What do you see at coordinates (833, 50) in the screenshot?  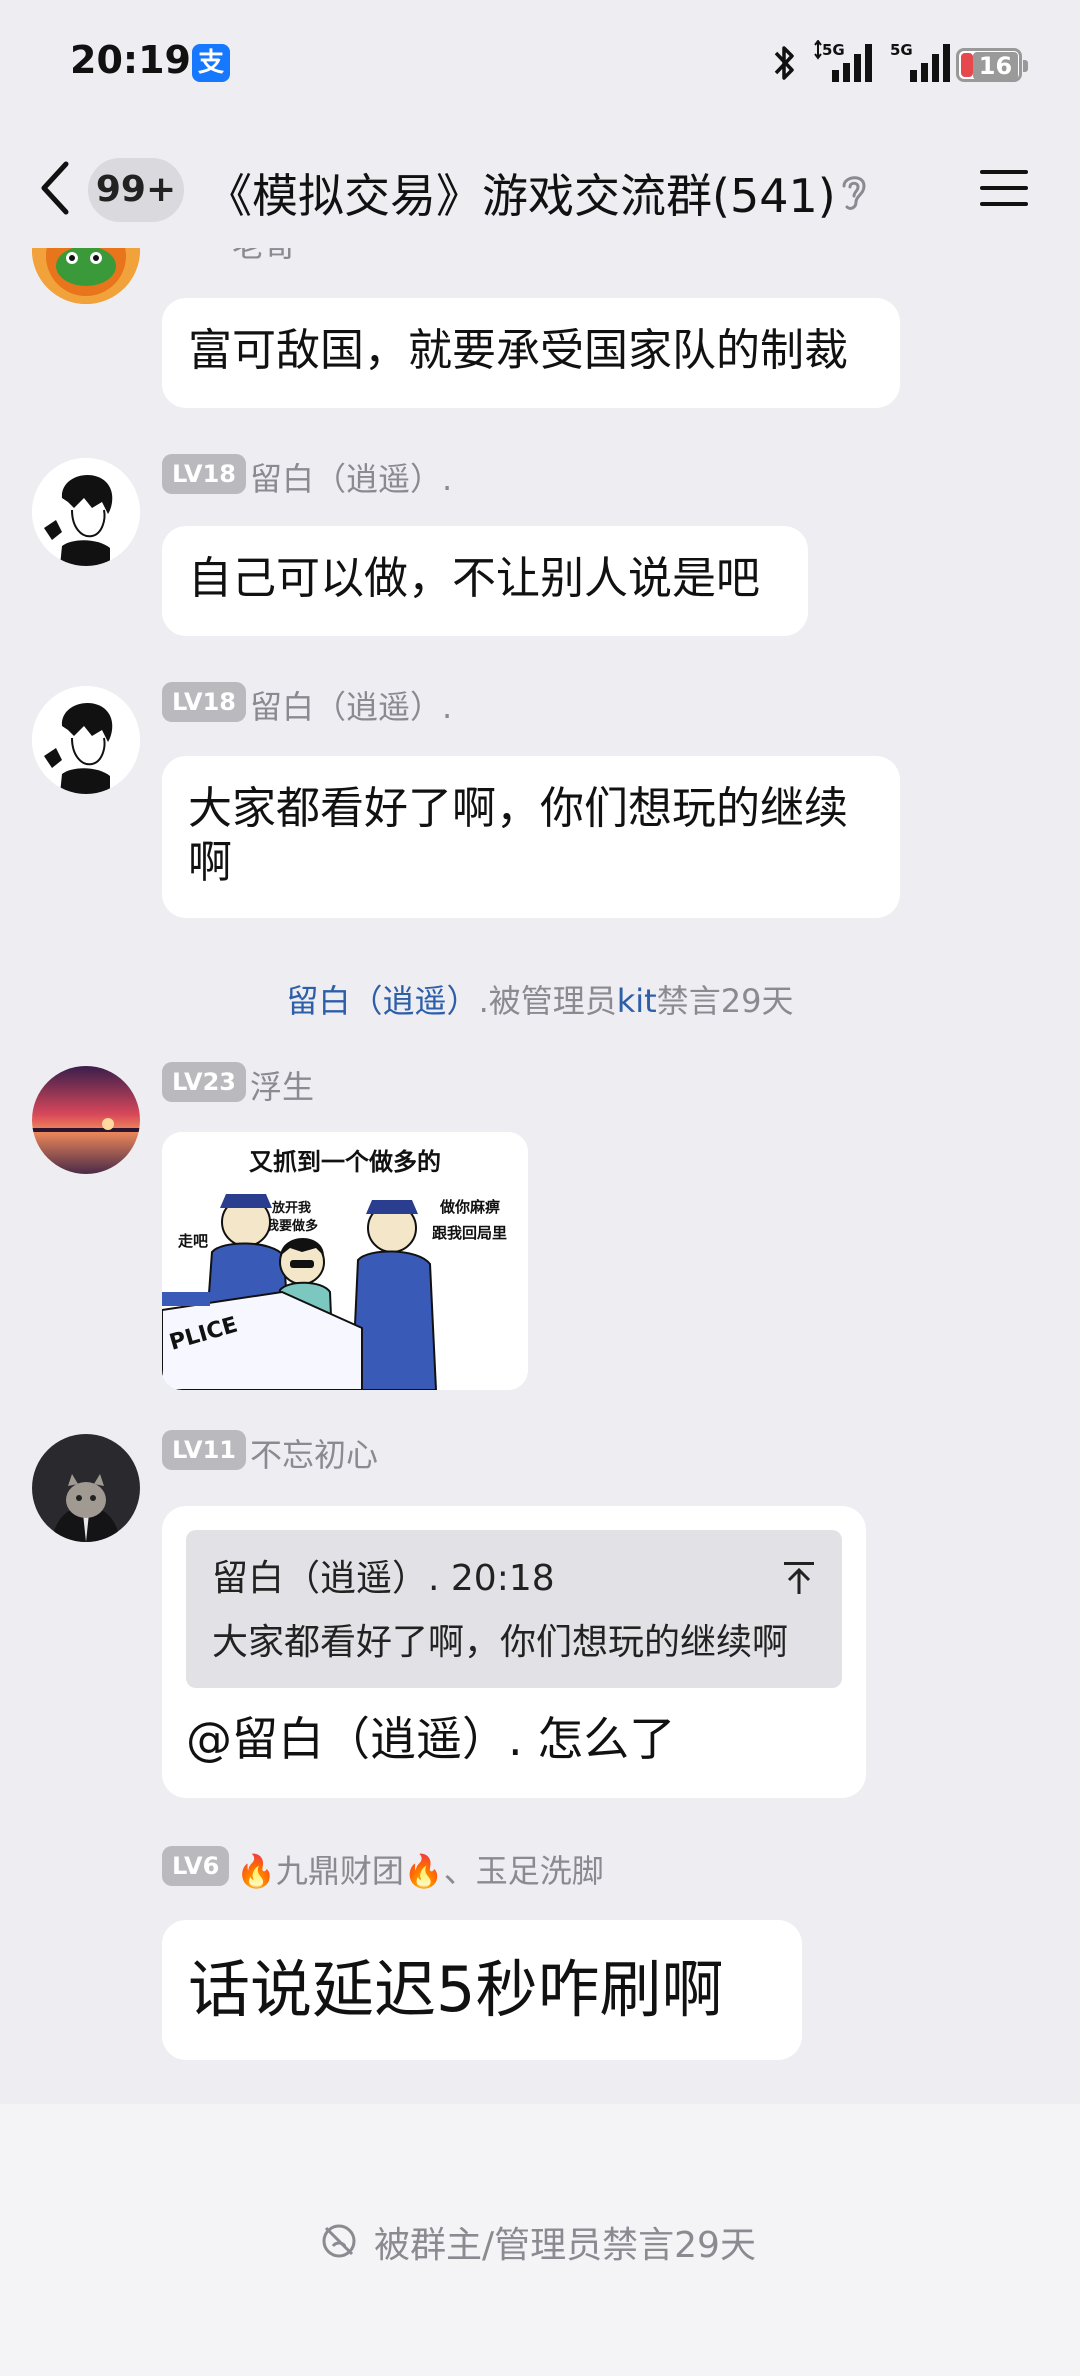 I see `network-label-1: 5G` at bounding box center [833, 50].